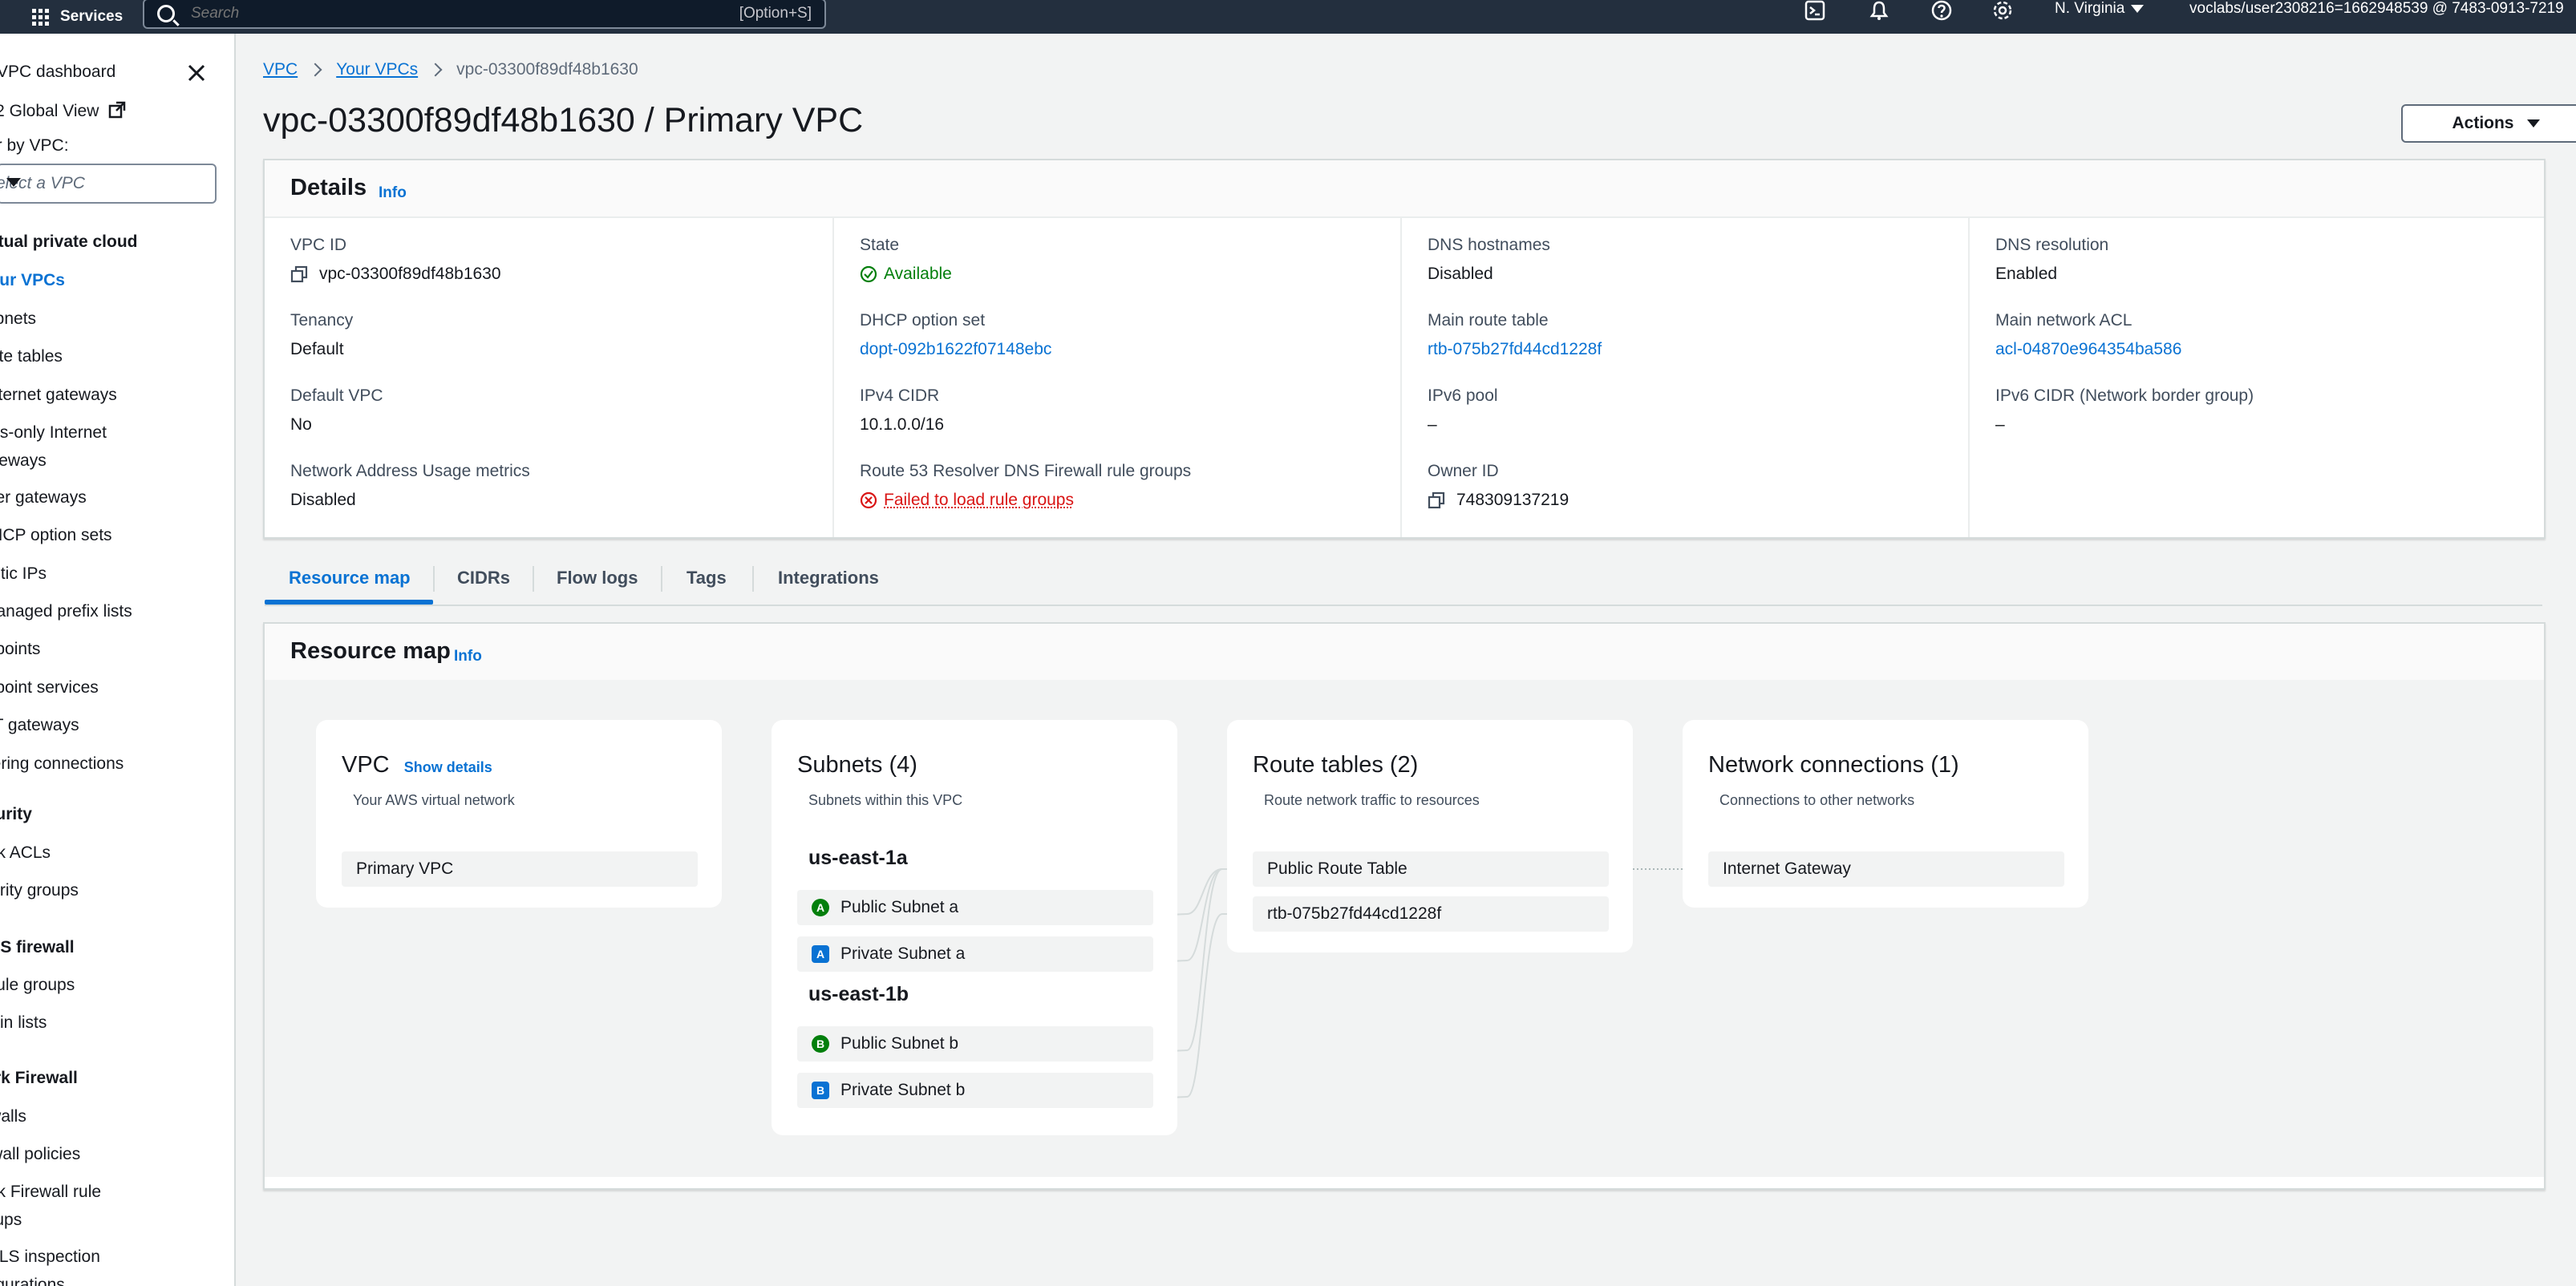 The height and width of the screenshot is (1286, 2576). I want to click on search-bar: [Option+S], so click(484, 14).